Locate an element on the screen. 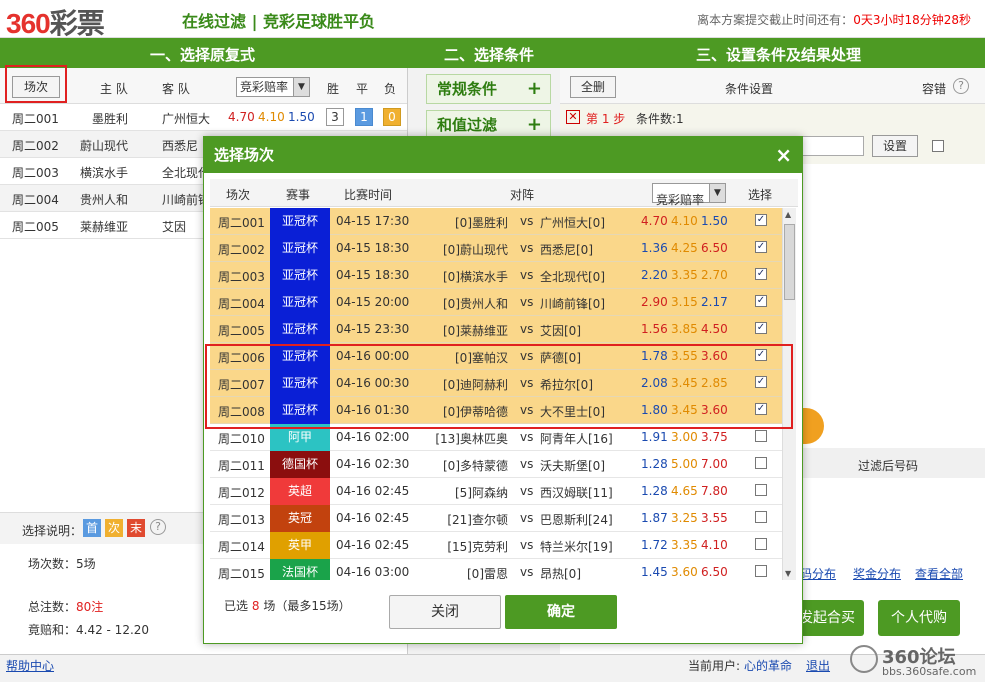 This screenshot has width=985, height=682. table-row: 周二001 墨胜利 广州恒大 4.70 4.10 1.50 3 1 0 is located at coordinates (203, 117).